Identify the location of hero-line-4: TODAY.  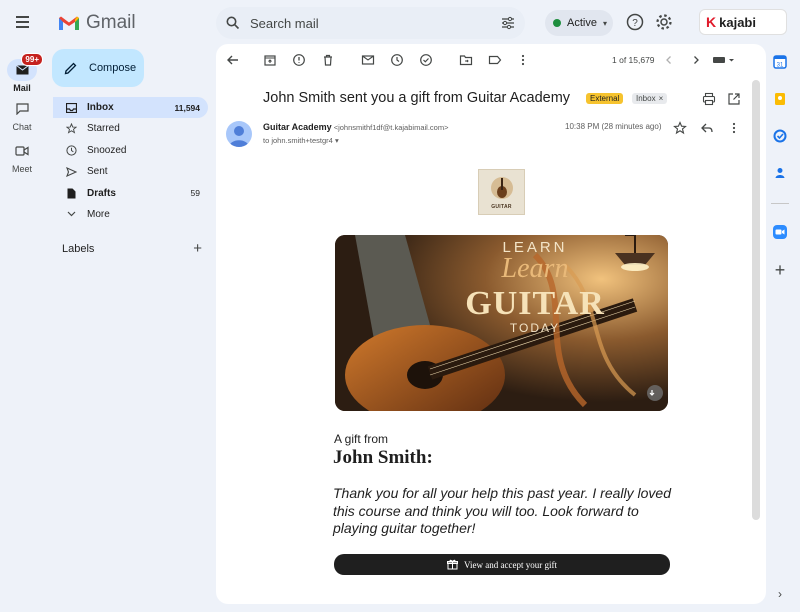
(535, 328).